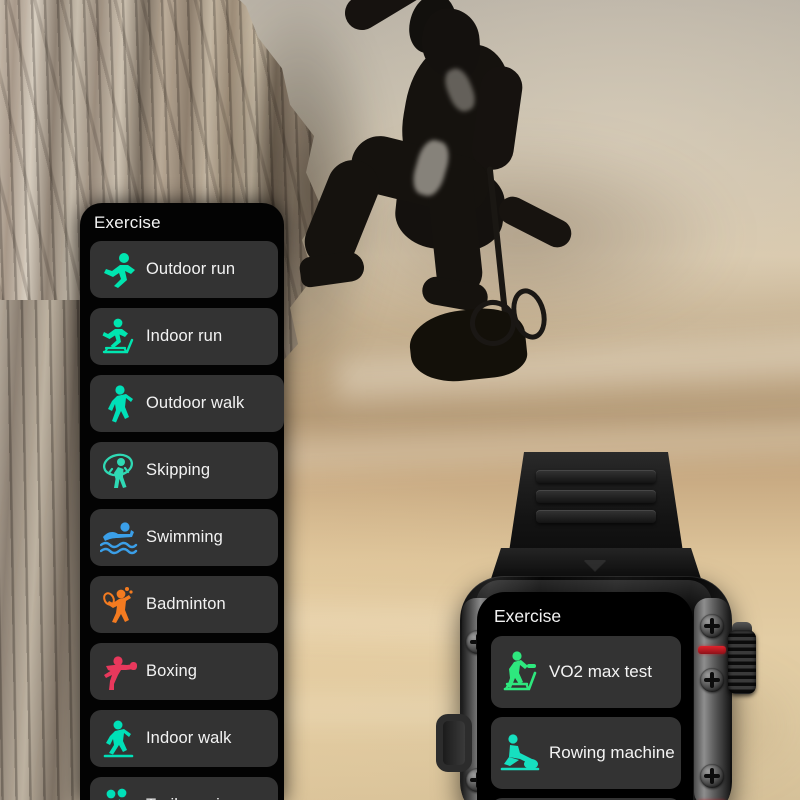  Describe the element at coordinates (521, 753) in the screenshot. I see `rowing-machine-icon` at that location.